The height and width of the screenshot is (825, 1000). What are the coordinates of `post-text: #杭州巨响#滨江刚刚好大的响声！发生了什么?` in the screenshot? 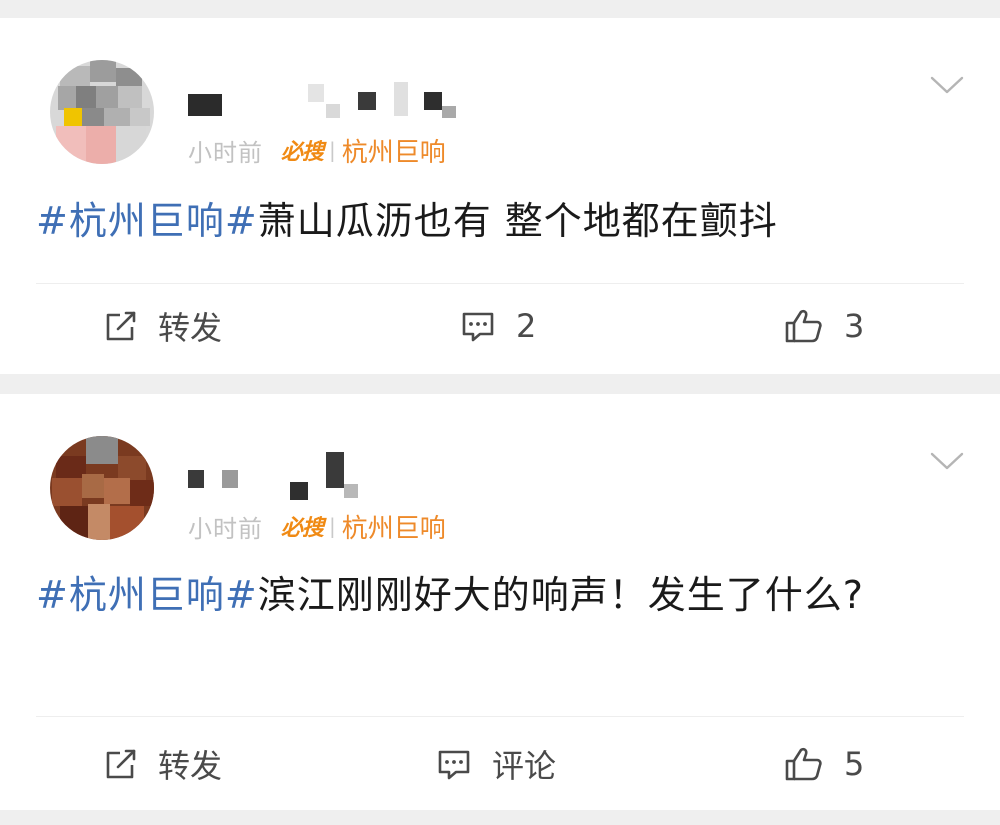 It's located at (486, 595).